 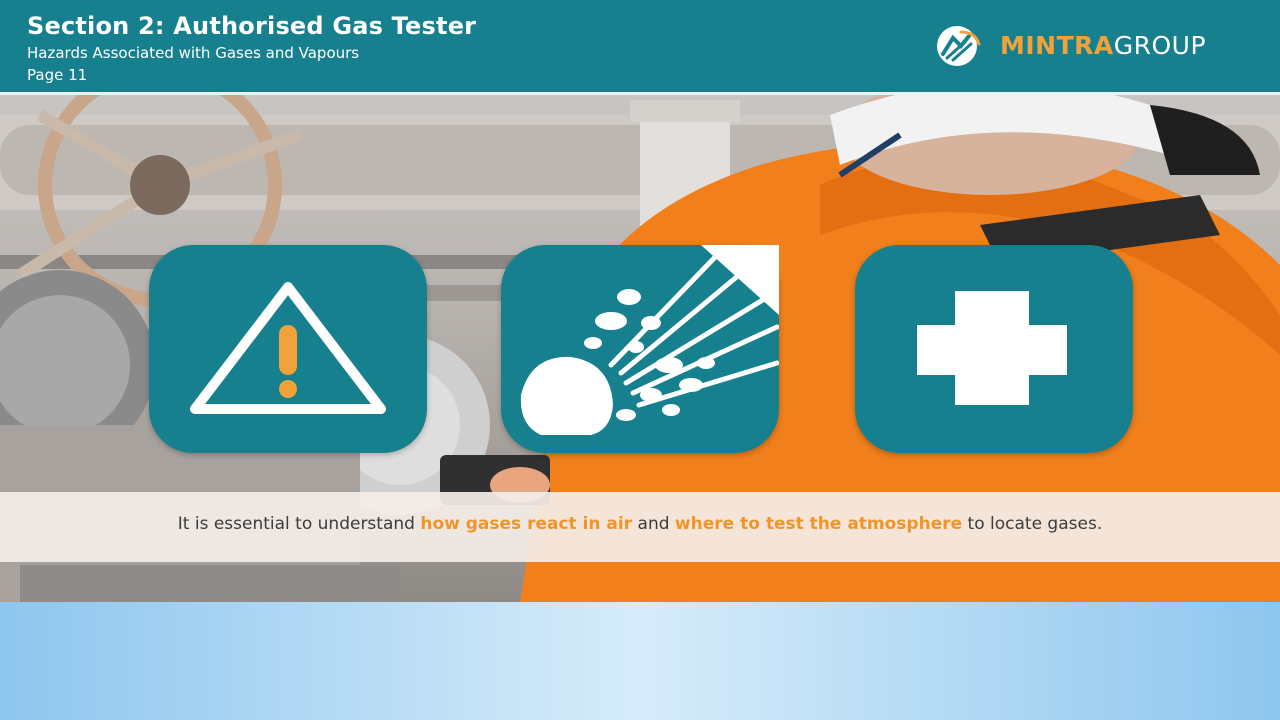 What do you see at coordinates (959, 46) in the screenshot?
I see `mintra-logo-icon` at bounding box center [959, 46].